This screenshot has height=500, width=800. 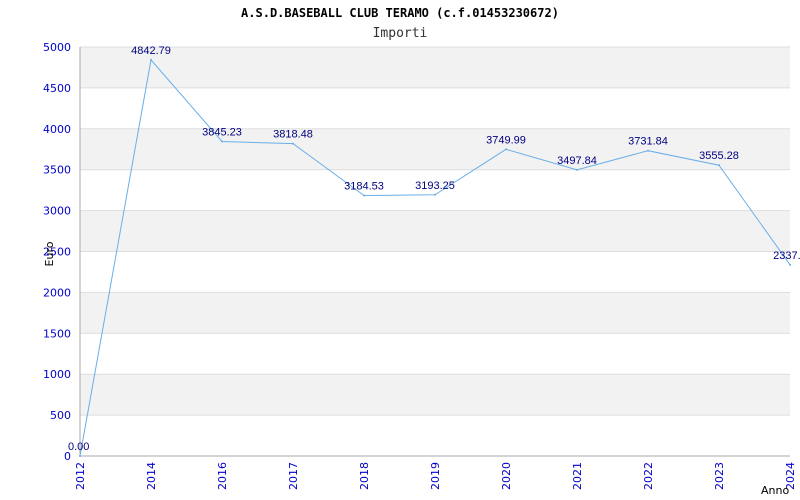 I want to click on y-tick-label: 1000, so click(x=57, y=374).